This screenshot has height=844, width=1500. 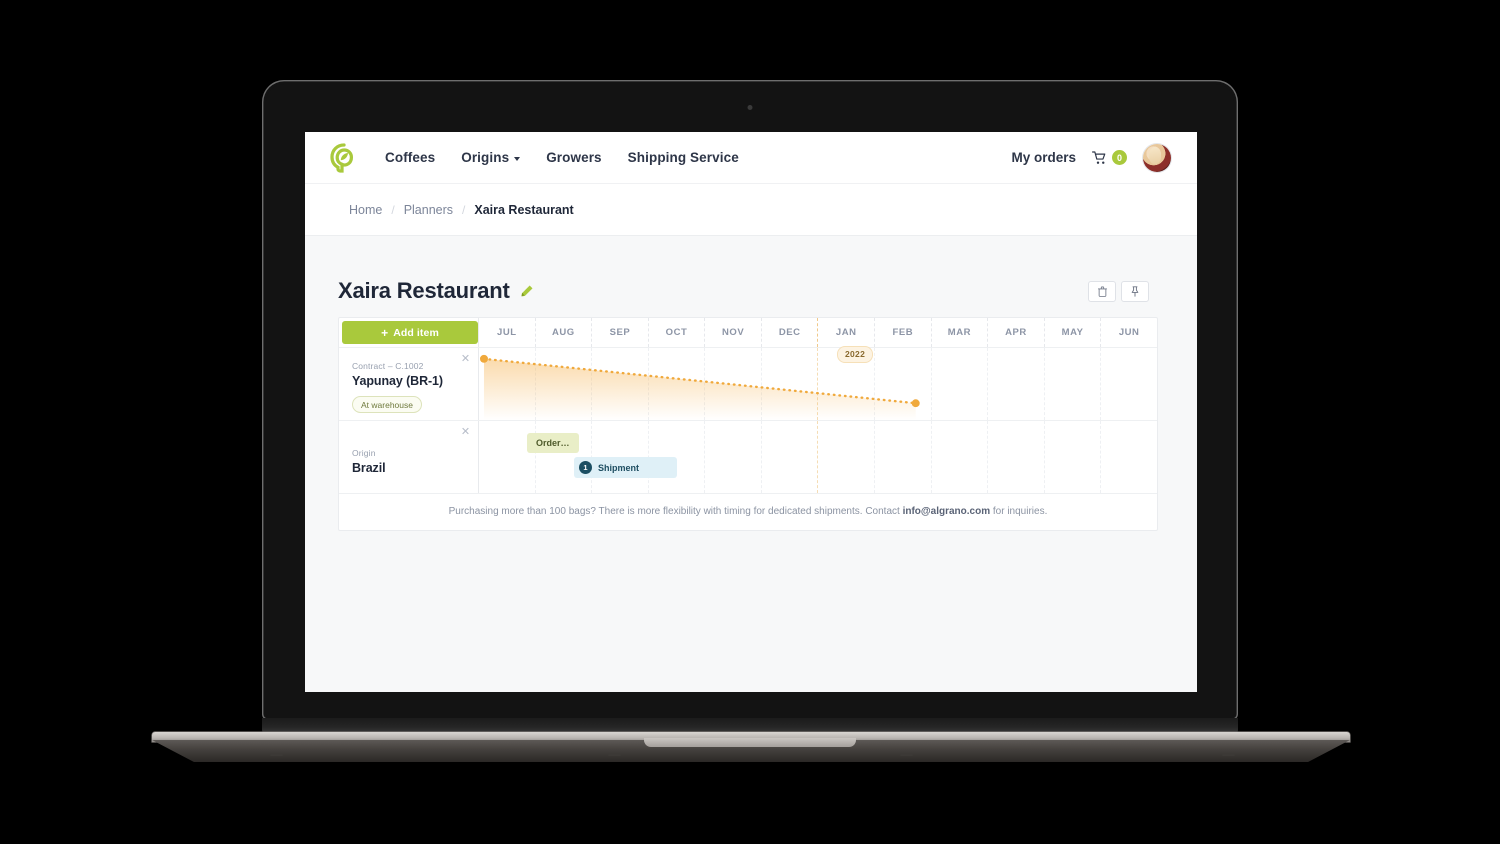 What do you see at coordinates (1072, 332) in the screenshot?
I see `month-cell-may: MAY` at bounding box center [1072, 332].